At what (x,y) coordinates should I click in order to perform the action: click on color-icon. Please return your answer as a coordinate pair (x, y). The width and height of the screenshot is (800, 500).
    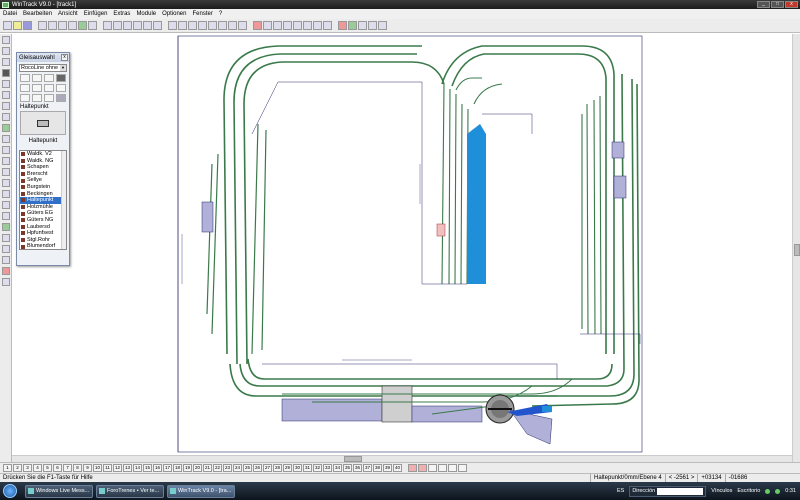
    Looking at the image, I should click on (327, 25).